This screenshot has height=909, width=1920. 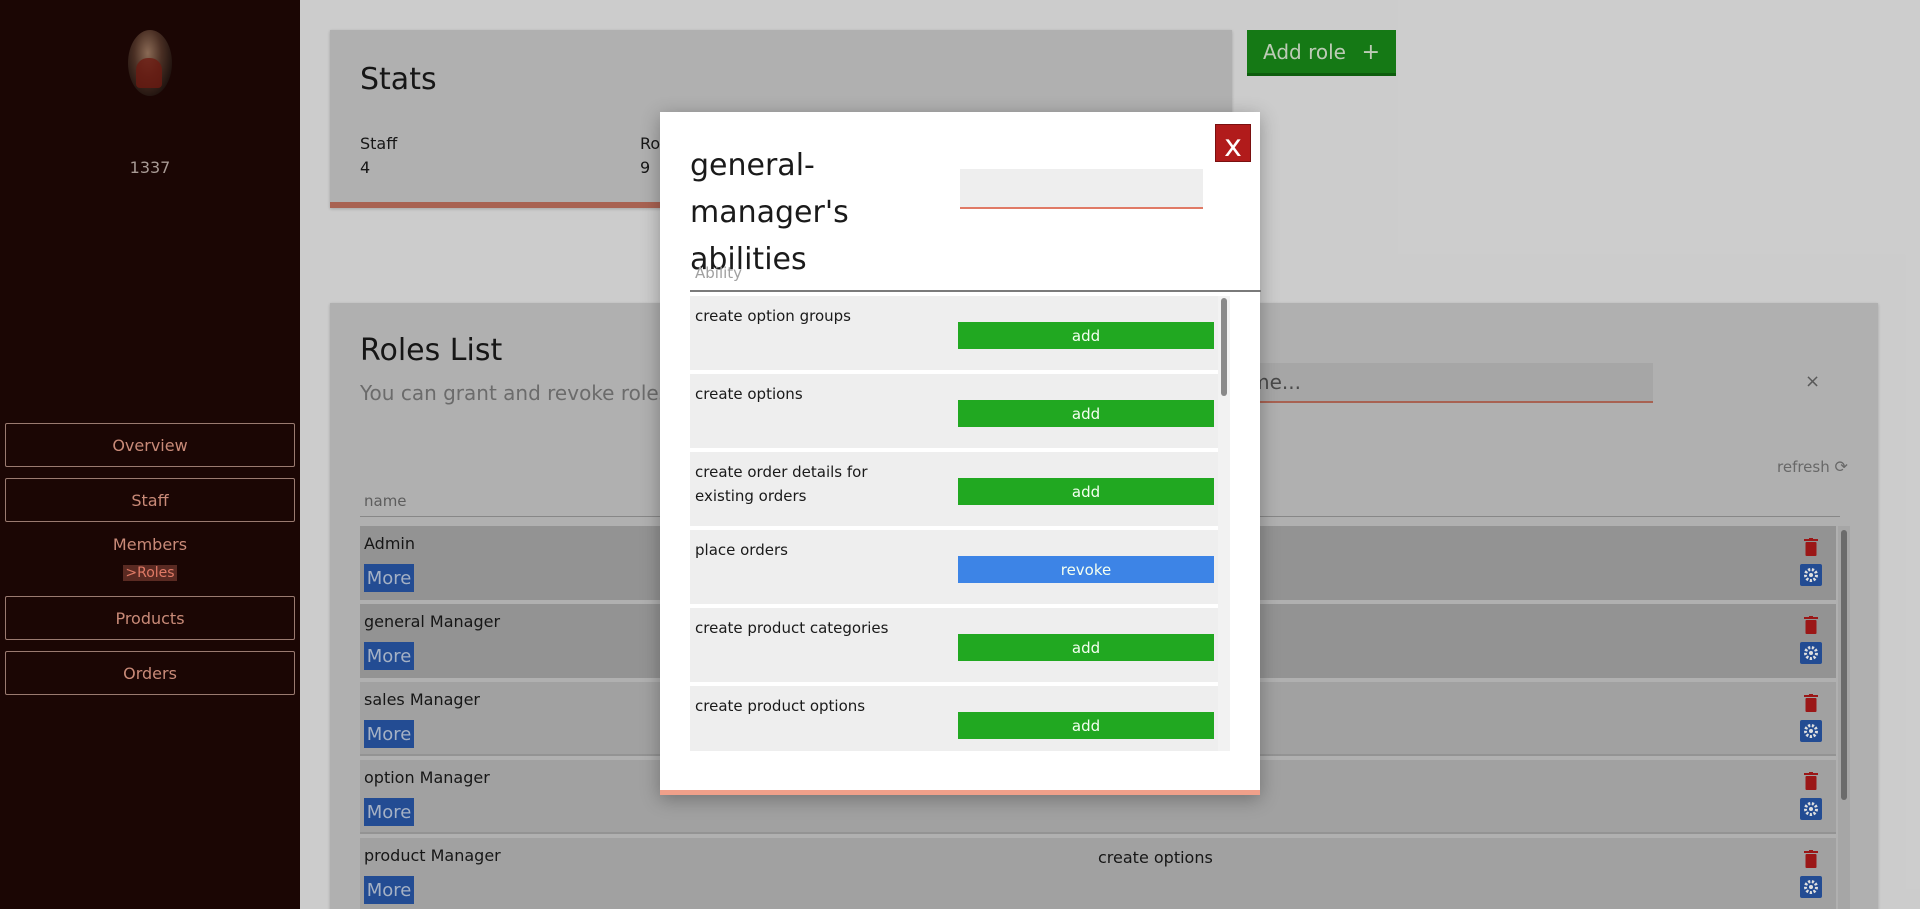 I want to click on ability-search-input, so click(x=1081, y=188).